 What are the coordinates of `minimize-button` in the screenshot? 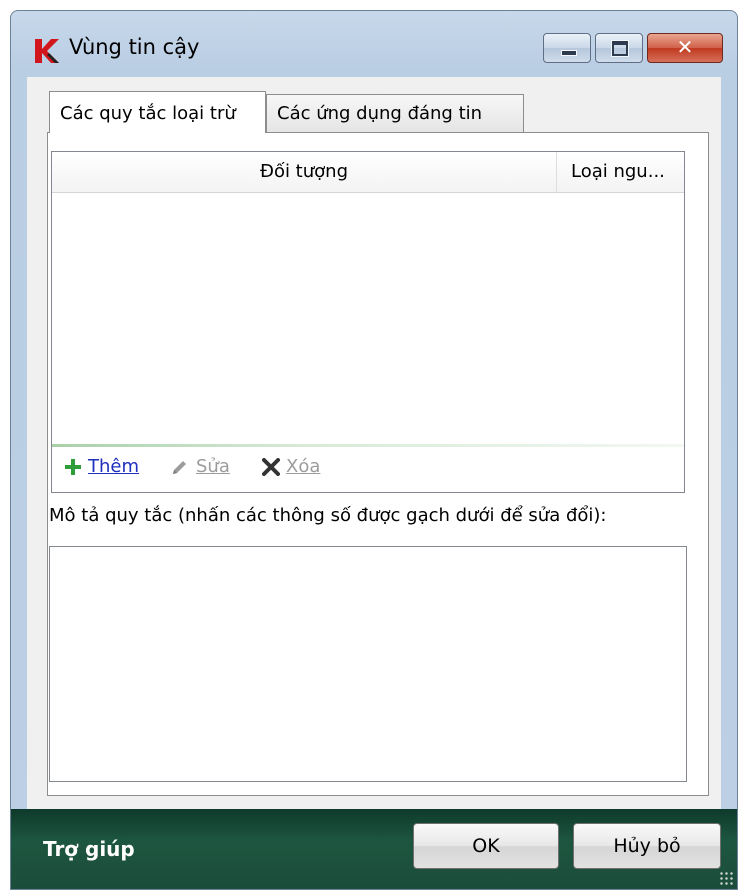 It's located at (567, 48).